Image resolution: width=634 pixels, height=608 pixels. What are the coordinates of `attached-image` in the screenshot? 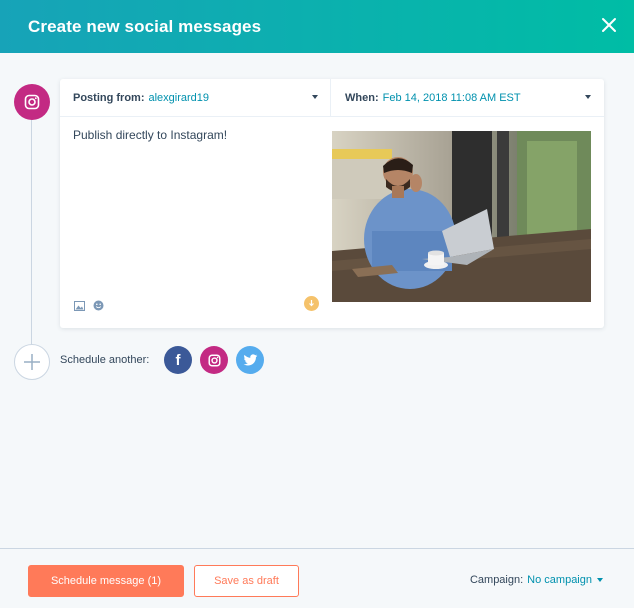 It's located at (461, 216).